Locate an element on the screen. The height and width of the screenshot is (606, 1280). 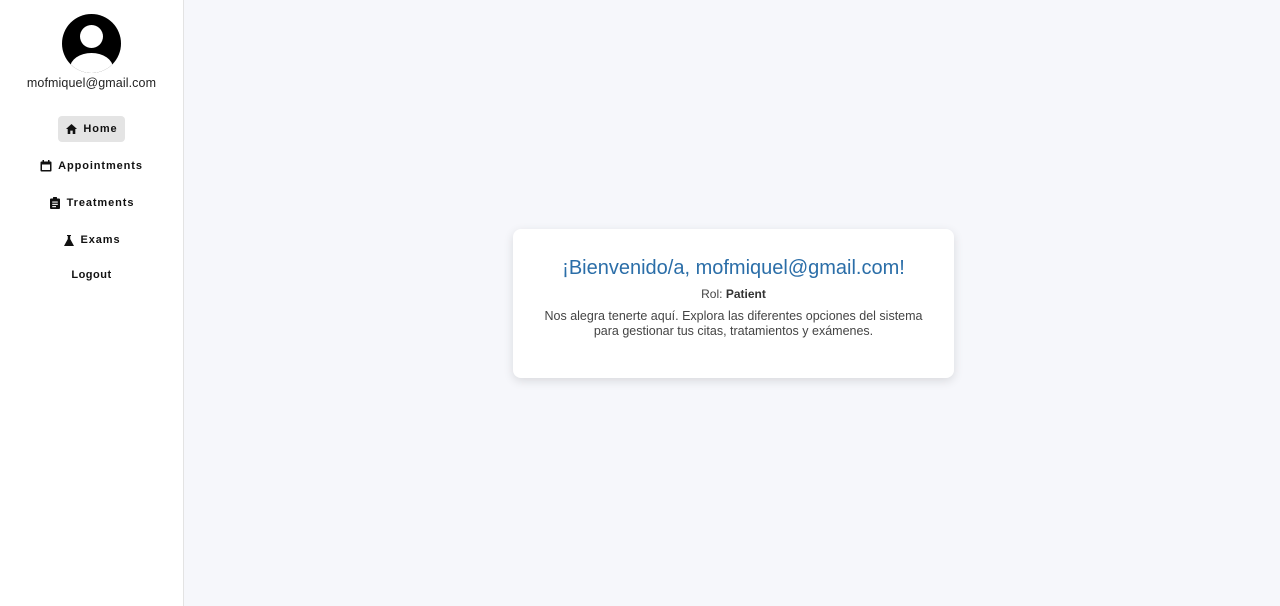
sidebar-item-home: Home is located at coordinates (91, 129).